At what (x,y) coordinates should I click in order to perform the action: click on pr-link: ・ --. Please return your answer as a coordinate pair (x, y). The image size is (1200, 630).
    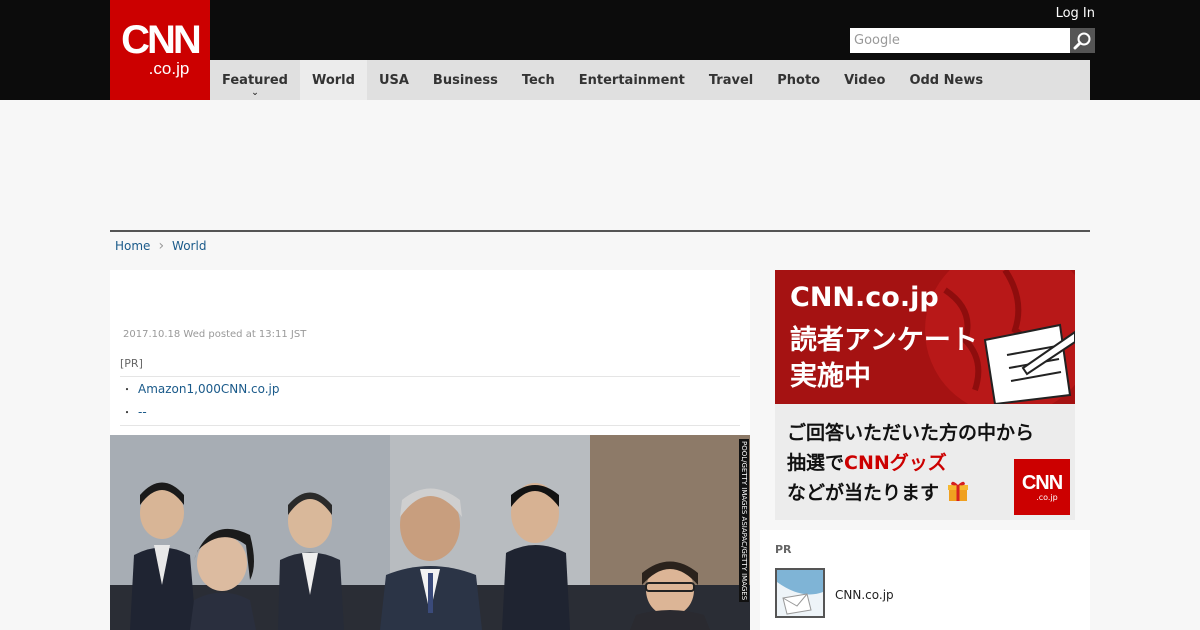
    Looking at the image, I should click on (430, 411).